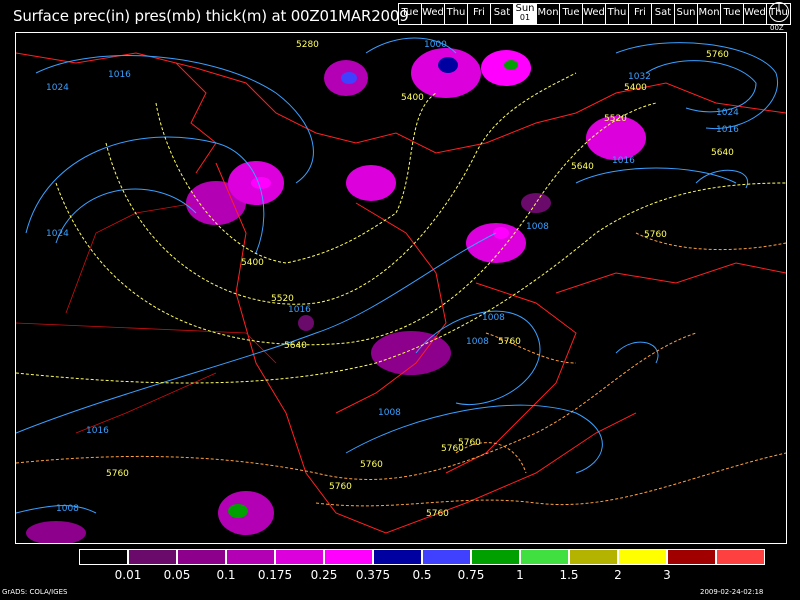  What do you see at coordinates (525, 17) in the screenshot?
I see `day-tab-date: 01` at bounding box center [525, 17].